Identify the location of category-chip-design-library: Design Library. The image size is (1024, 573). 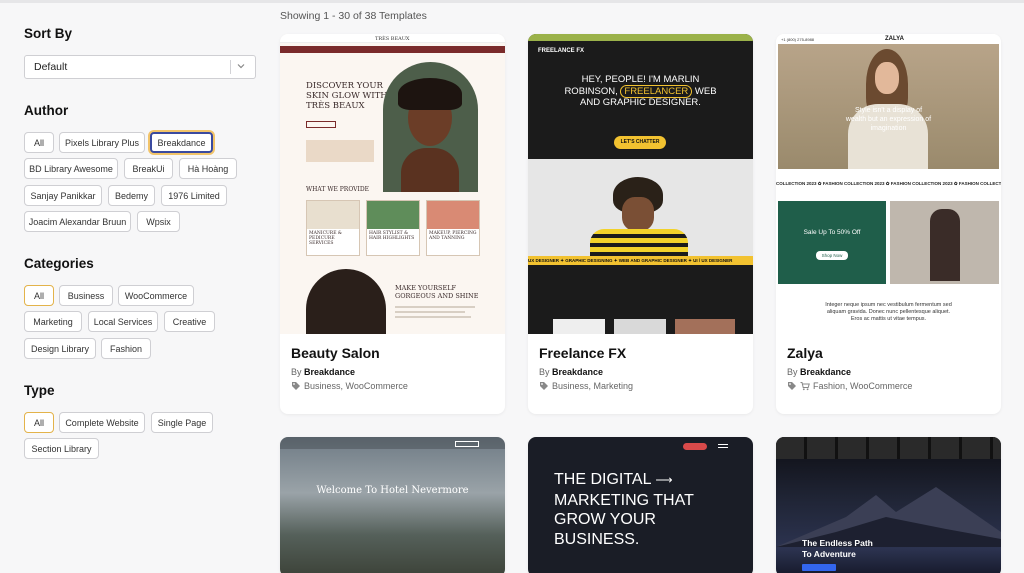
(60, 348).